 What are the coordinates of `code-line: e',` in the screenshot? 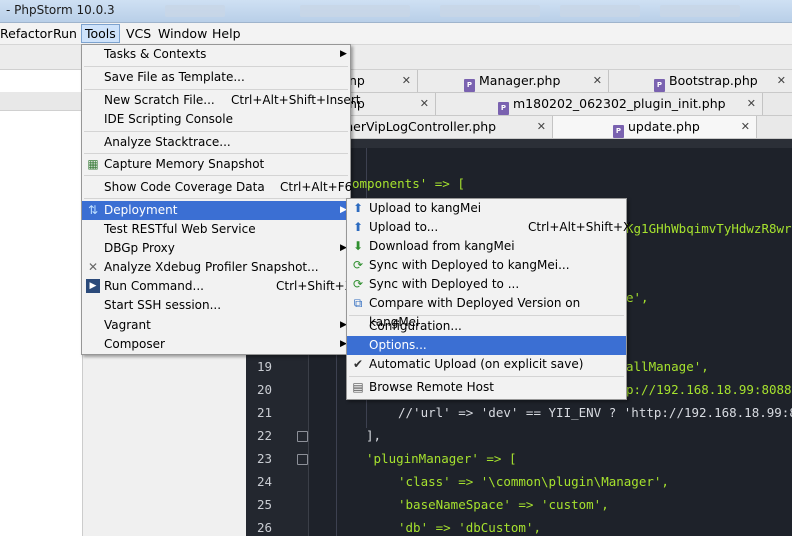 It's located at (637, 297).